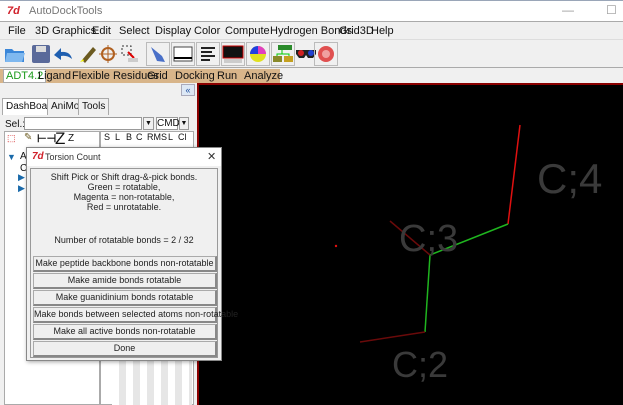 The height and width of the screenshot is (405, 623). I want to click on zoom-z-big: Z, so click(60, 139).